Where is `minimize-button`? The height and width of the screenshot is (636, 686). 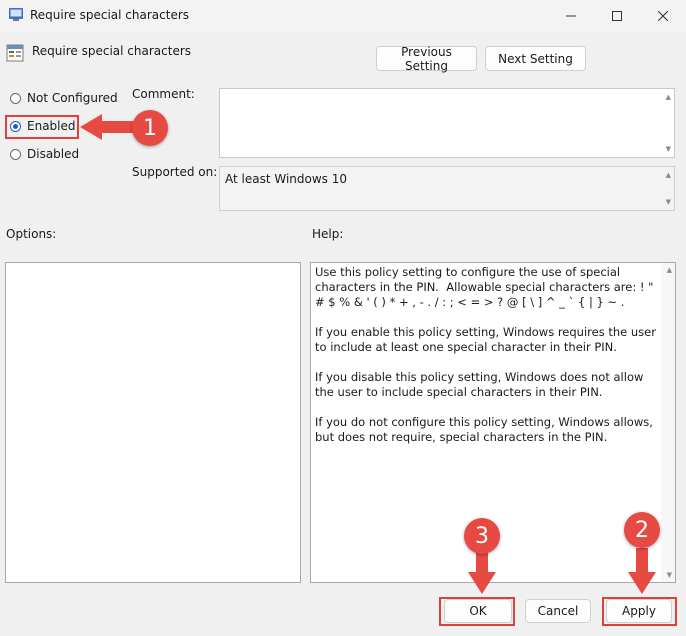 minimize-button is located at coordinates (571, 16).